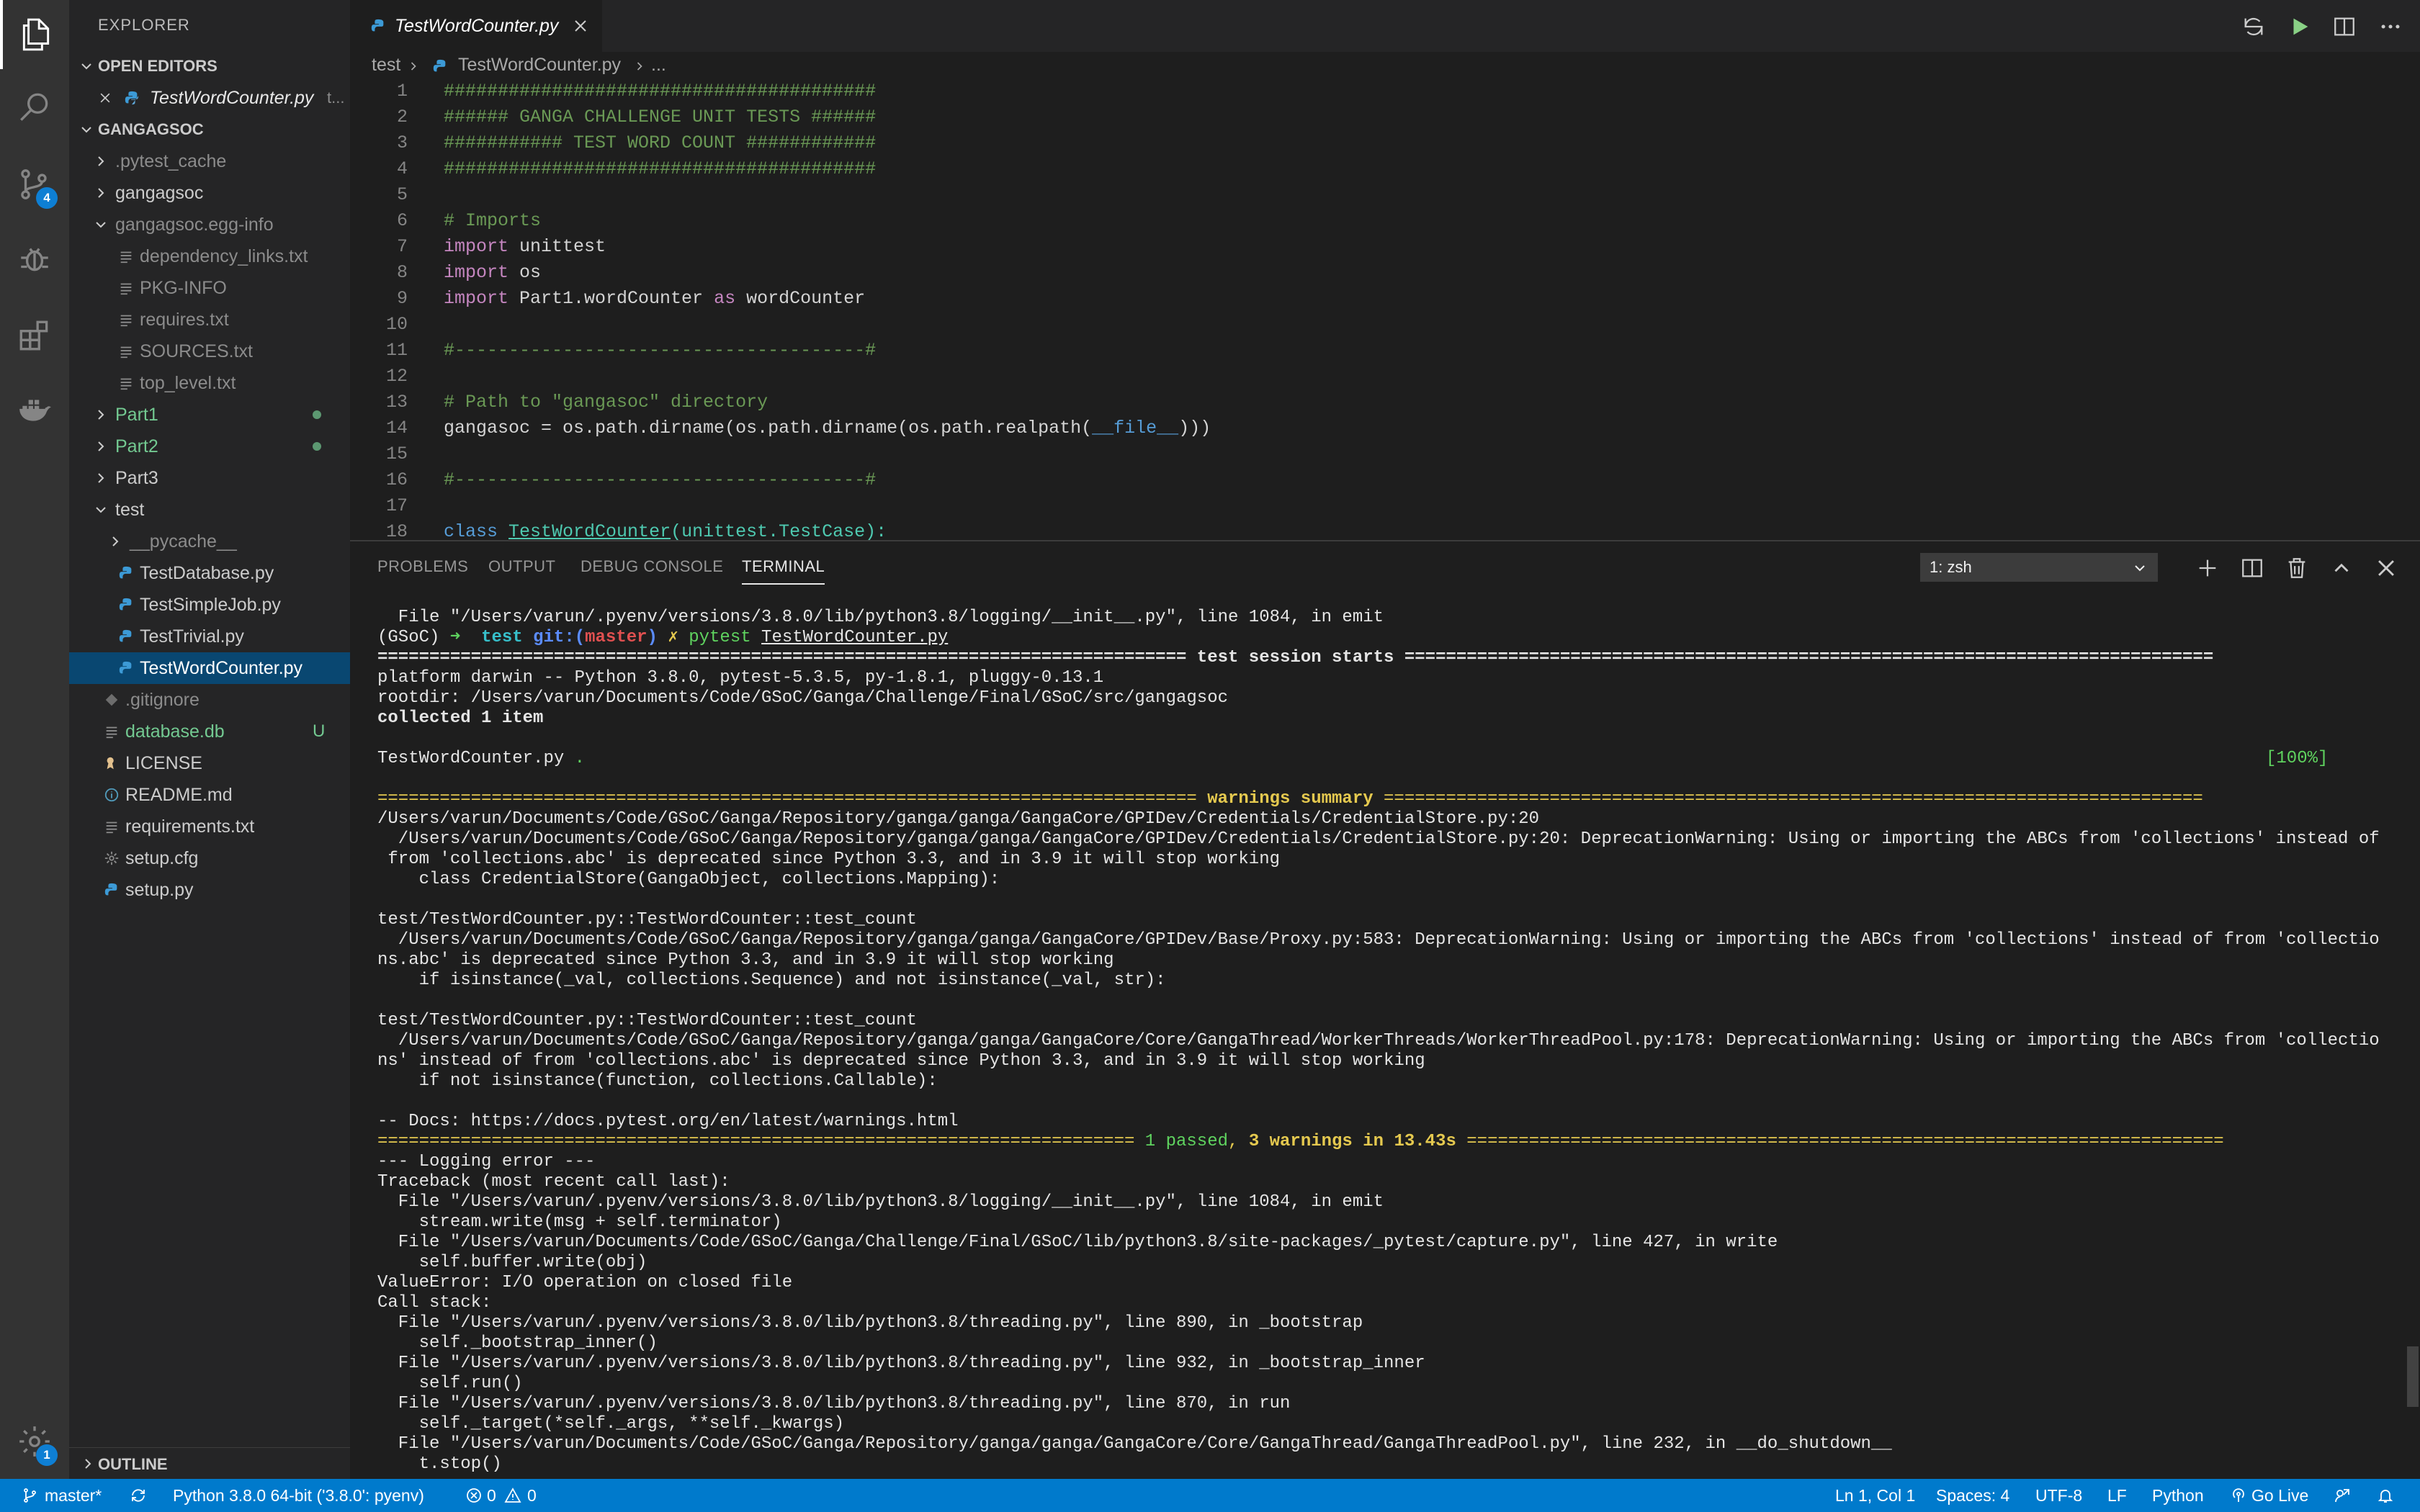  Describe the element at coordinates (386, 65) in the screenshot. I see `breadcrumb-folder: test` at that location.